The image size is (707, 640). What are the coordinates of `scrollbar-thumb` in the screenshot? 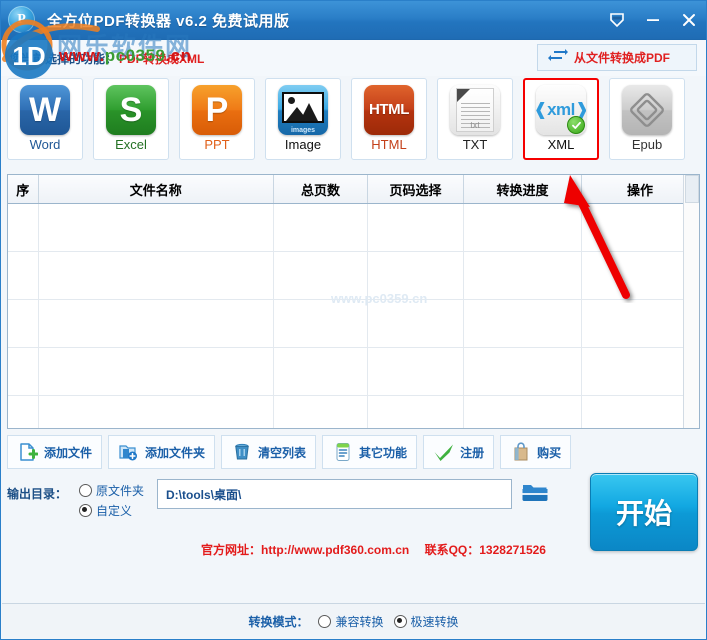 It's located at (692, 189).